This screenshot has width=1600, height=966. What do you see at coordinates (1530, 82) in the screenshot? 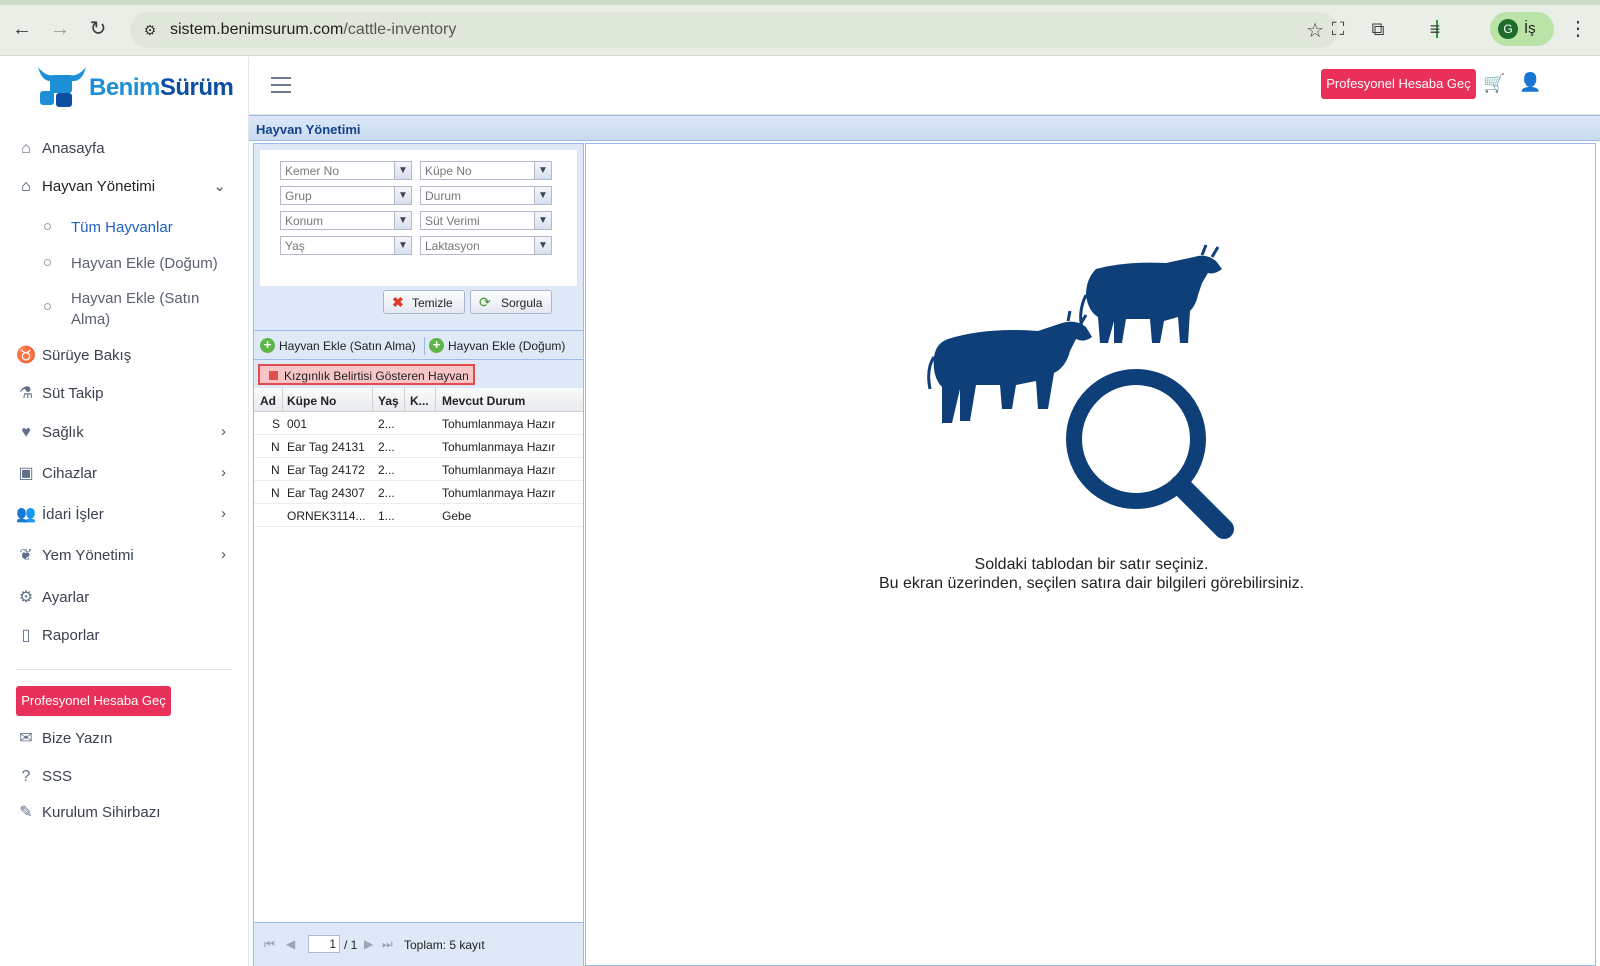
I see `user-icon: 👤` at bounding box center [1530, 82].